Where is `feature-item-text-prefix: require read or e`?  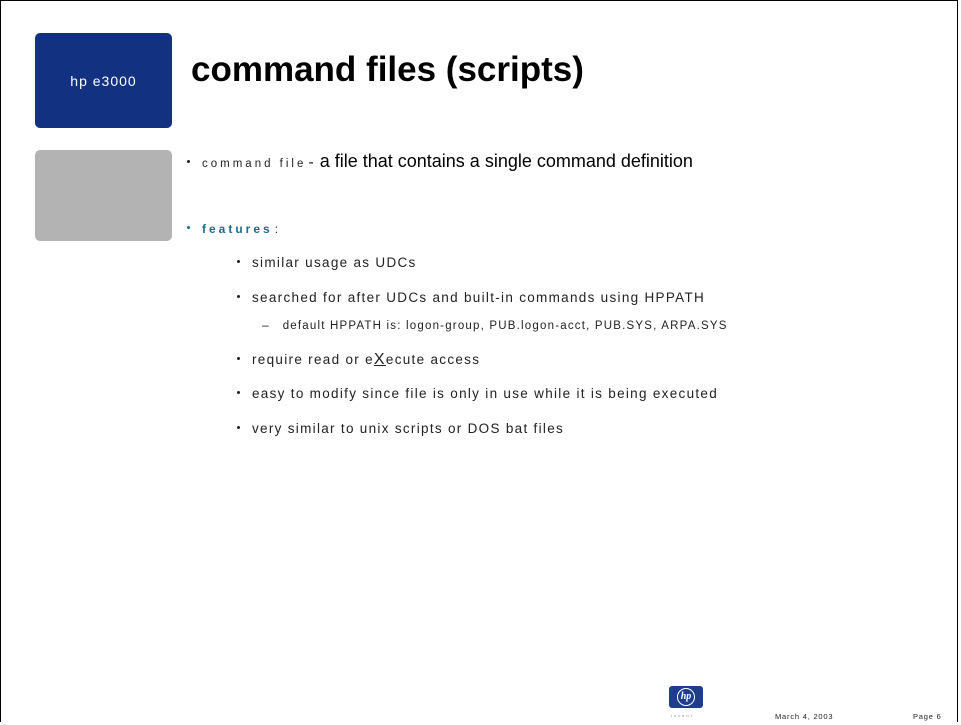 feature-item-text-prefix: require read or e is located at coordinates (313, 359).